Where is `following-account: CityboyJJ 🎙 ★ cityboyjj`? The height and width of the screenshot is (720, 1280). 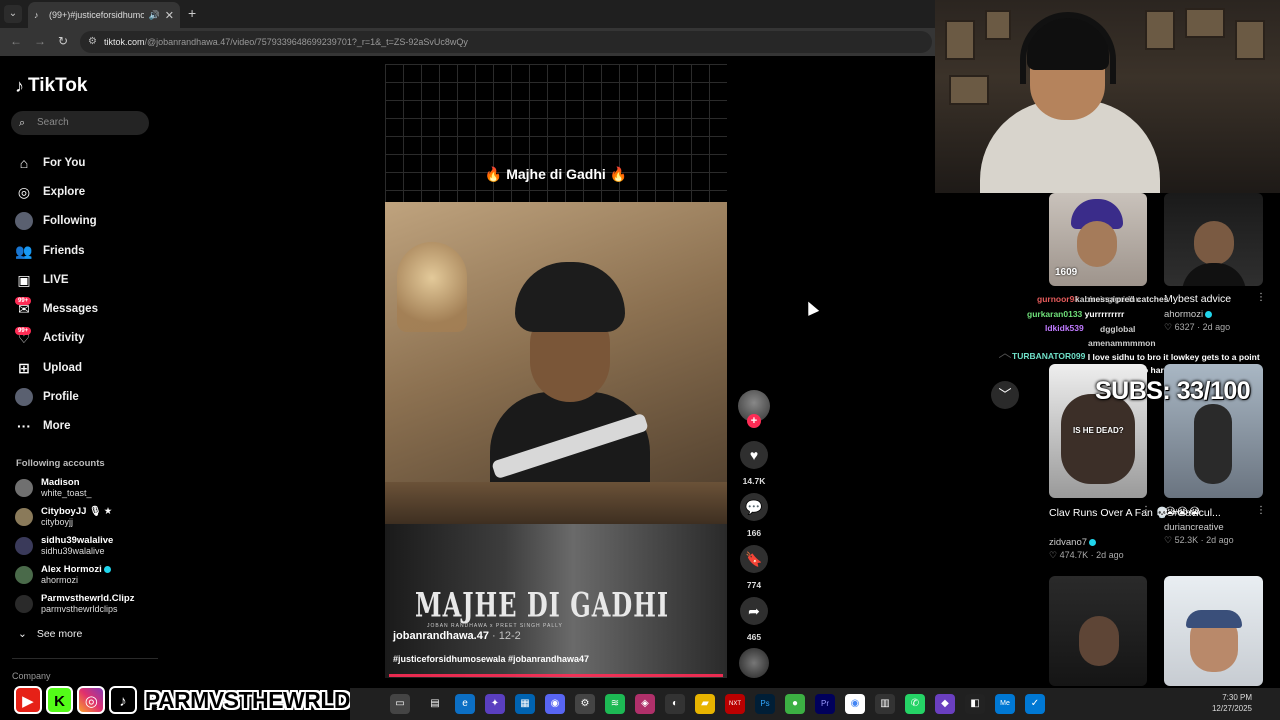
following-account: CityboyJJ 🎙 ★ cityboyjj is located at coordinates (63, 517).